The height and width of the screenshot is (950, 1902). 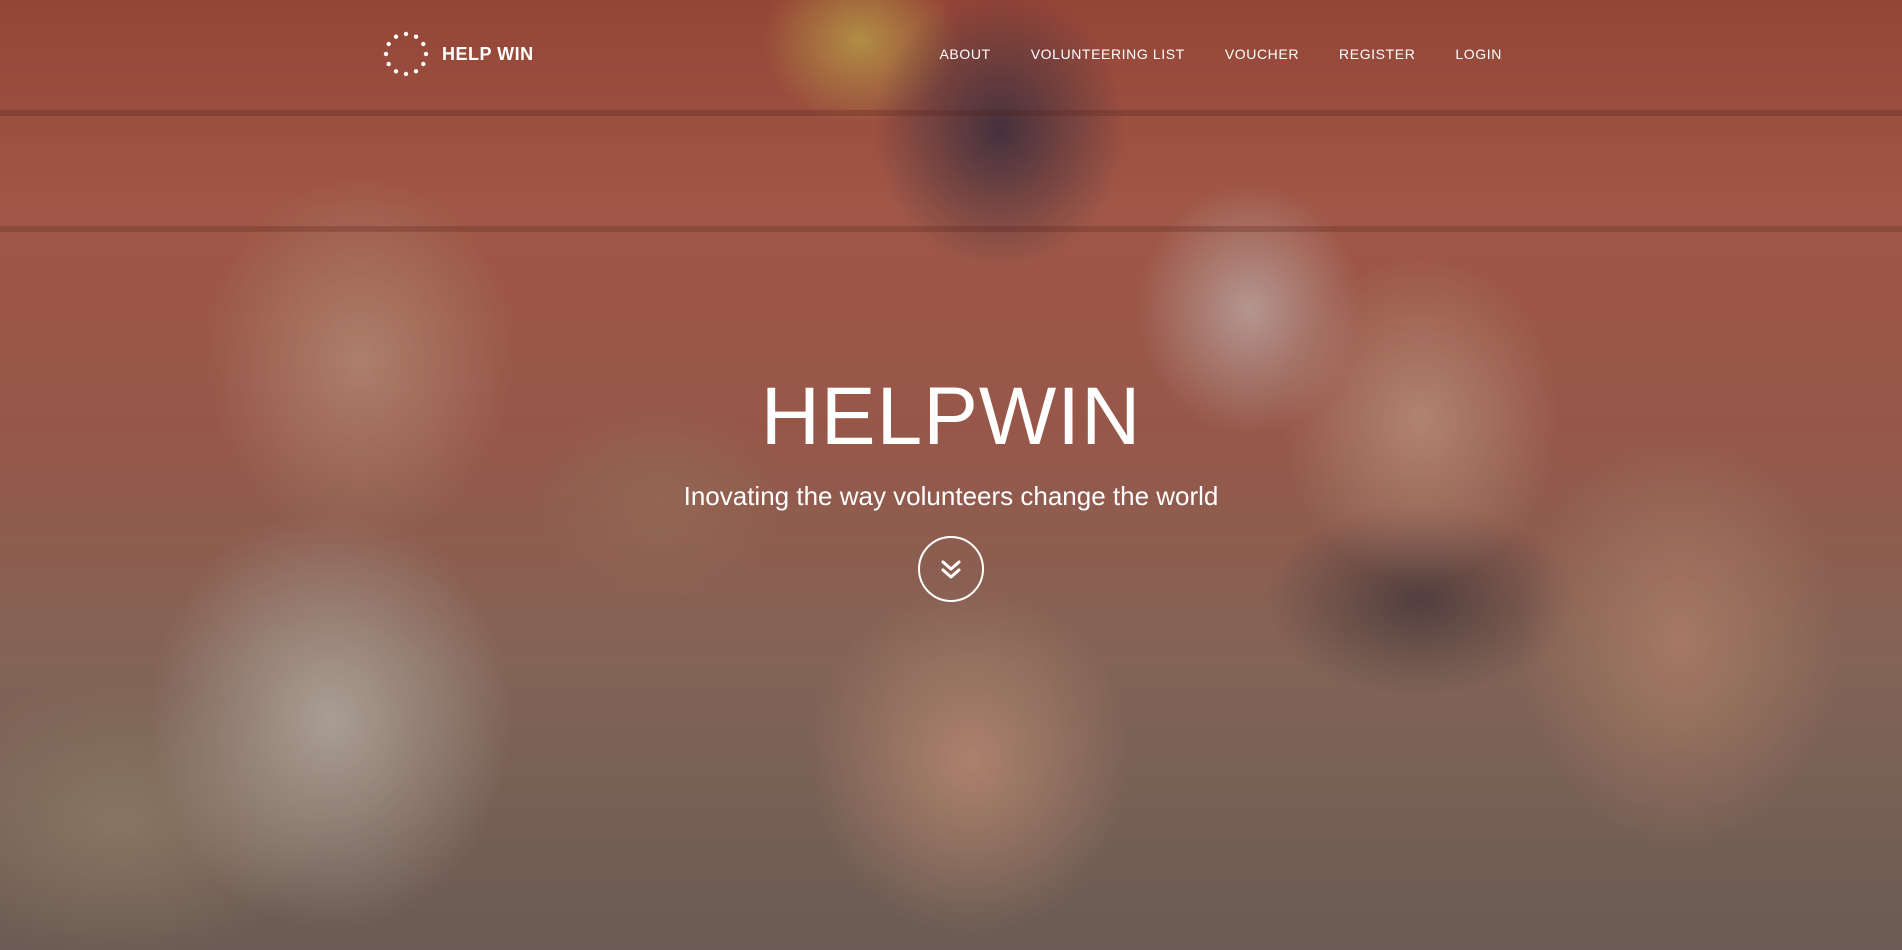 I want to click on scroll-down-button, so click(x=951, y=569).